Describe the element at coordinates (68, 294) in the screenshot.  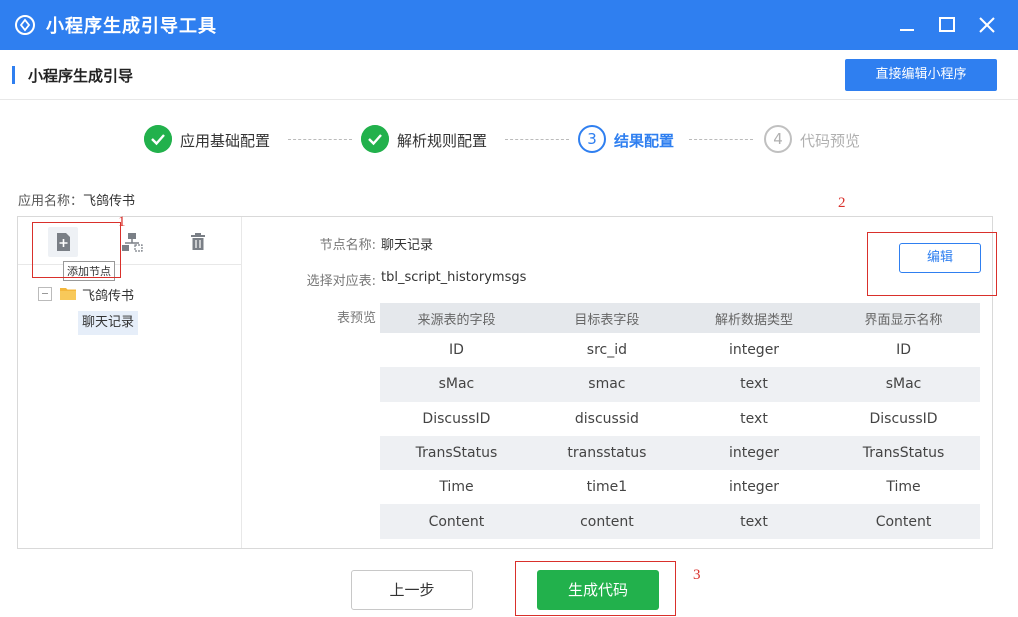
I see `folder-icon` at that location.